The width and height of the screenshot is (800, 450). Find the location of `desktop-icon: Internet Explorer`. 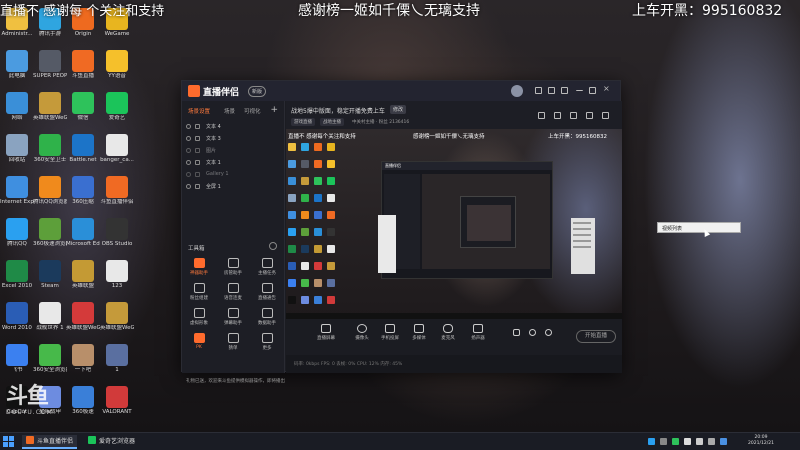

desktop-icon: Internet Explorer is located at coordinates (17, 190).